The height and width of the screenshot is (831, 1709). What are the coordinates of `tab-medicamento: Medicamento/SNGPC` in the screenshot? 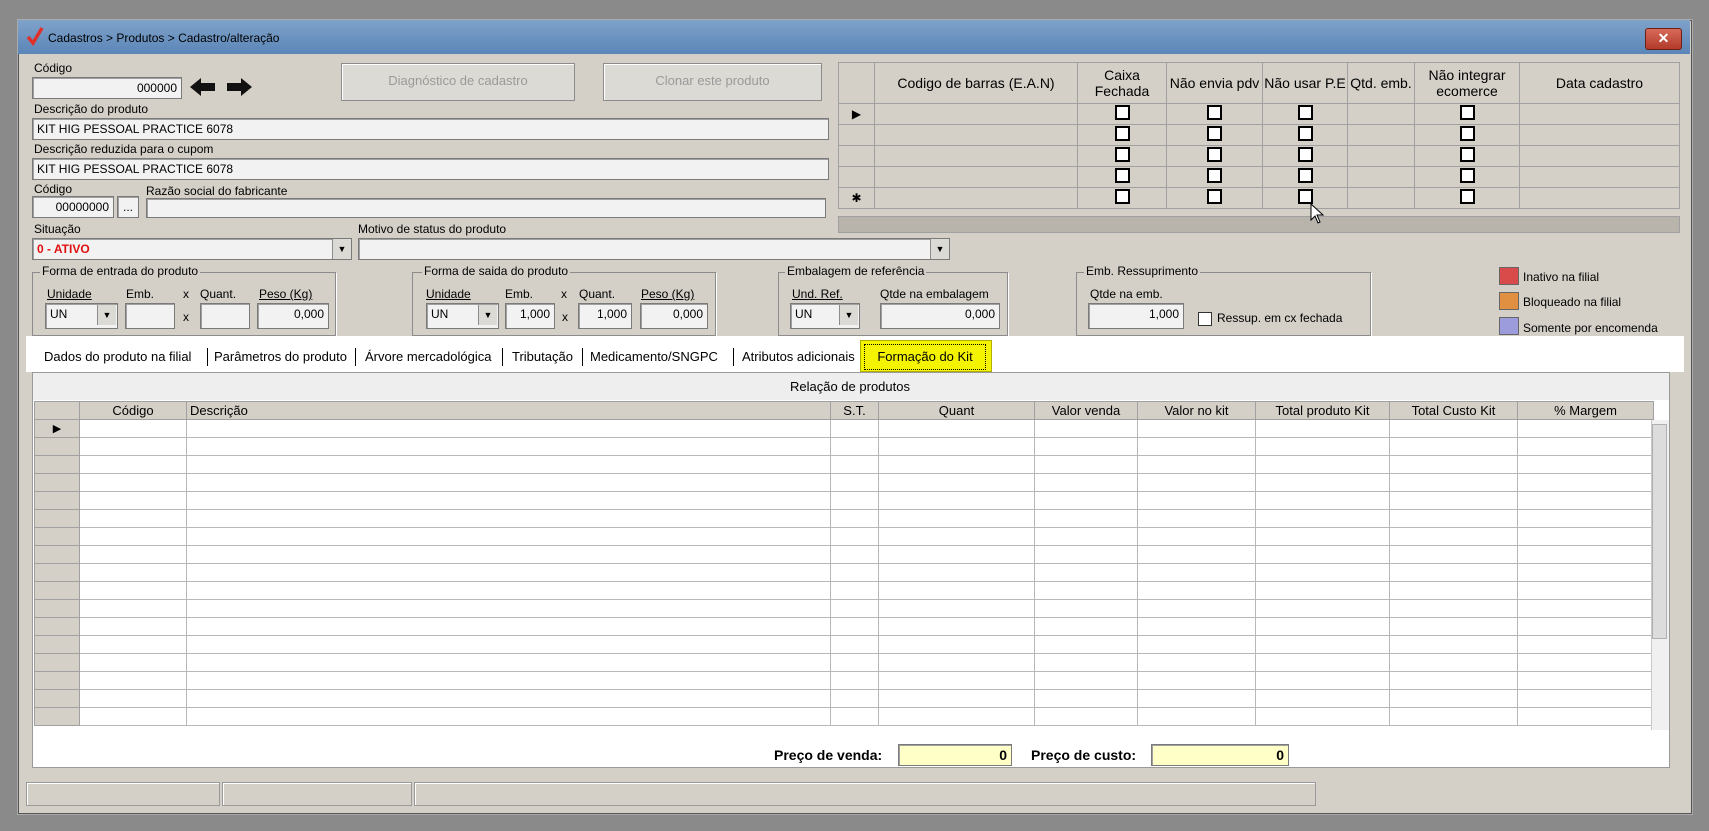 It's located at (654, 357).